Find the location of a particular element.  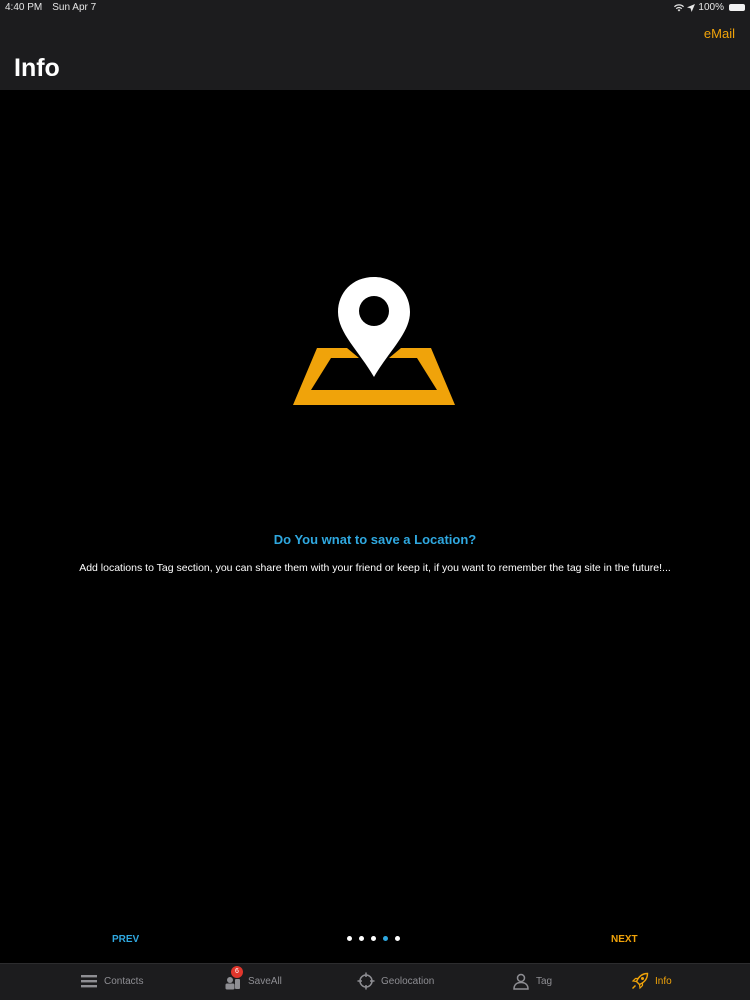

rocket-icon is located at coordinates (640, 981).